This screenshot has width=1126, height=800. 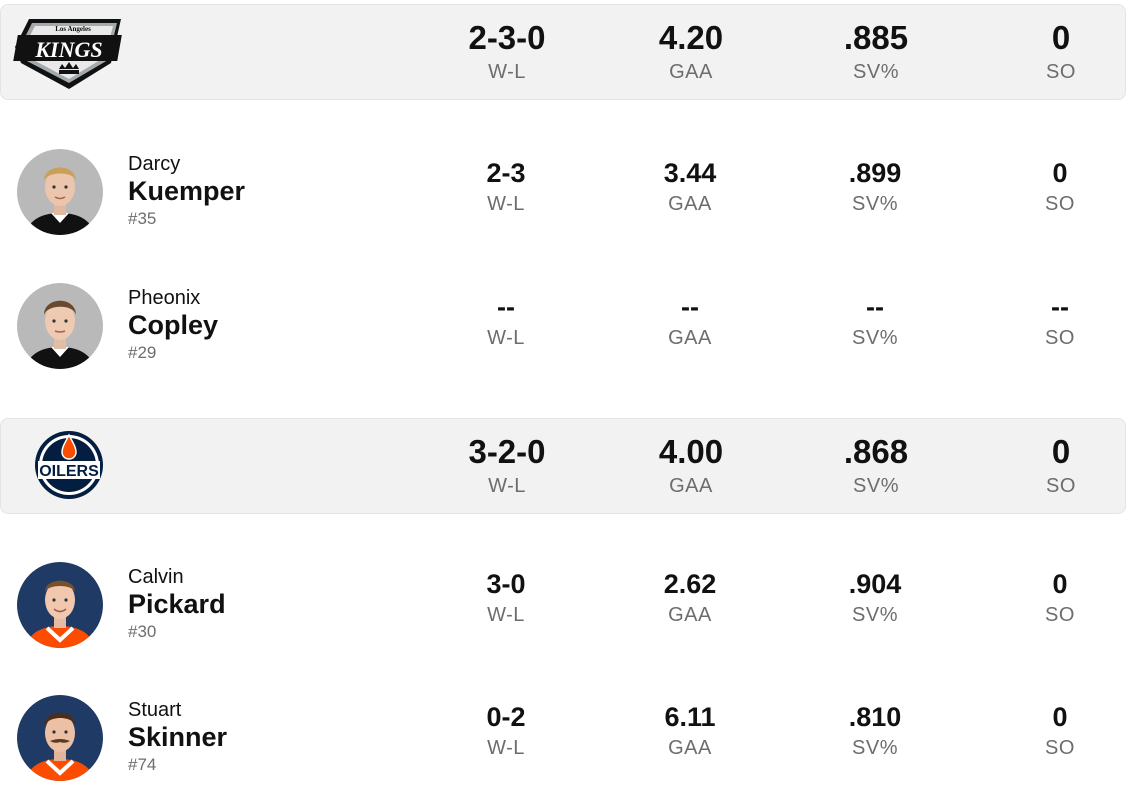 I want to click on player-wl-value: 2-3, so click(x=506, y=173).